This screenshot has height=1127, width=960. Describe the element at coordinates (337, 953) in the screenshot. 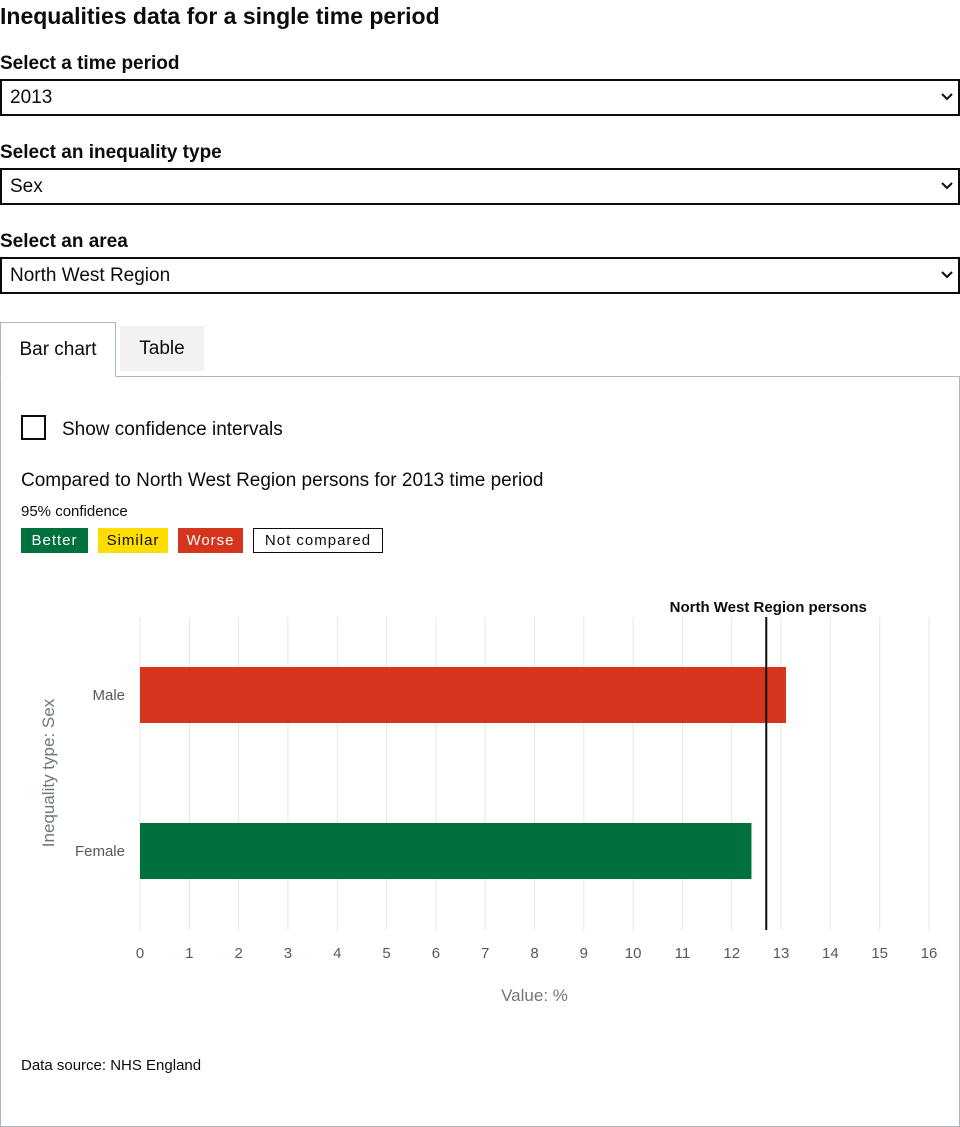

I see `x-tick-label: 4` at that location.